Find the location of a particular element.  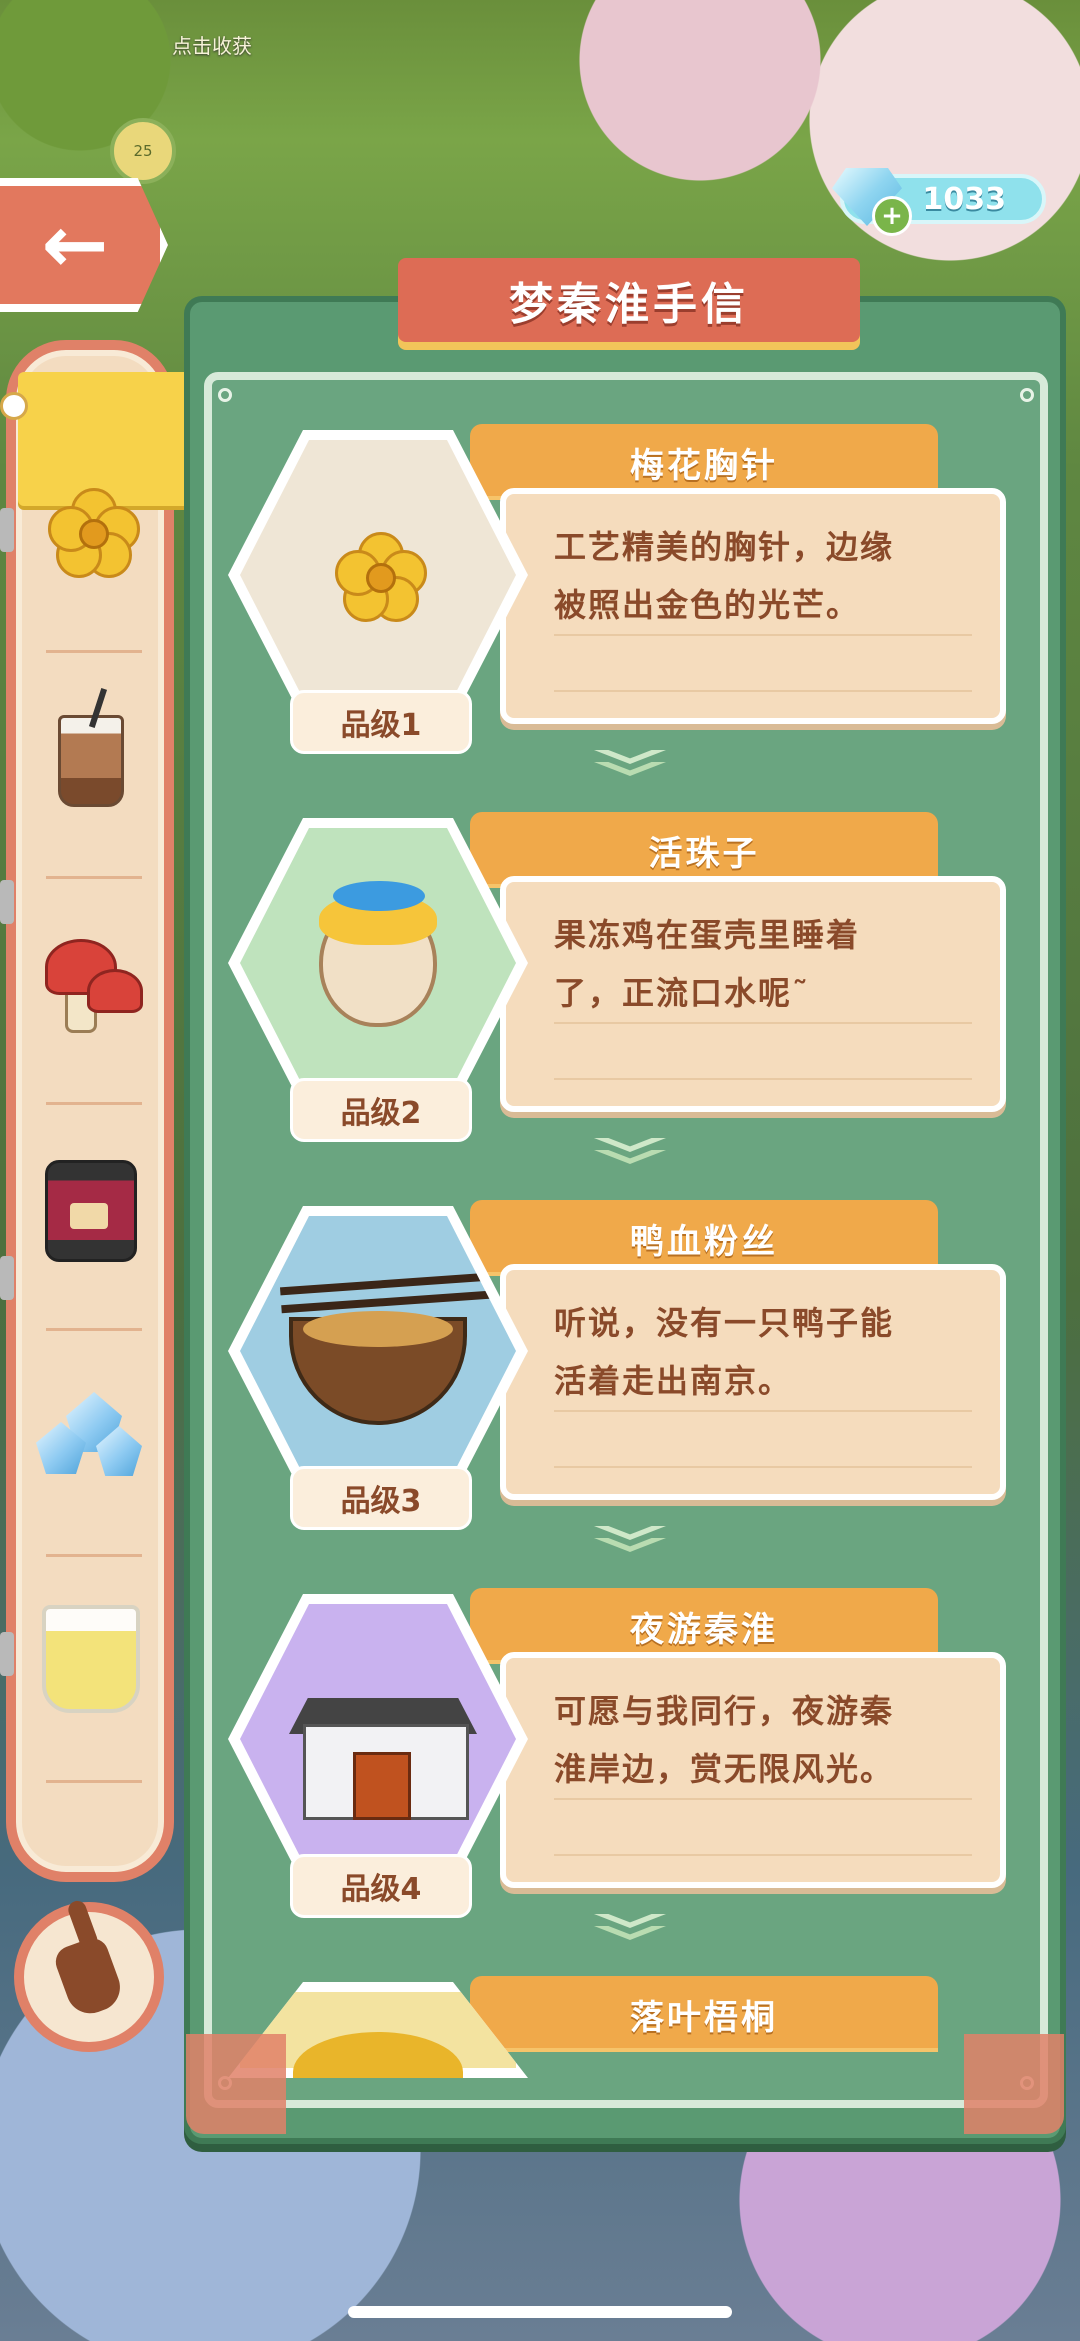

sidebar-item-cooker is located at coordinates (91, 1211).